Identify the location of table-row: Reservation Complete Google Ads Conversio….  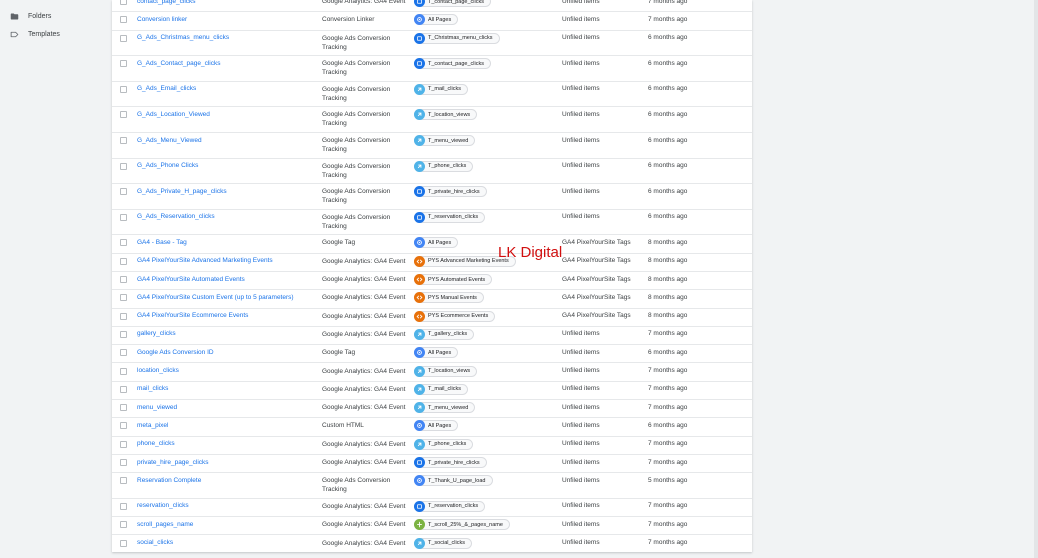
(432, 485).